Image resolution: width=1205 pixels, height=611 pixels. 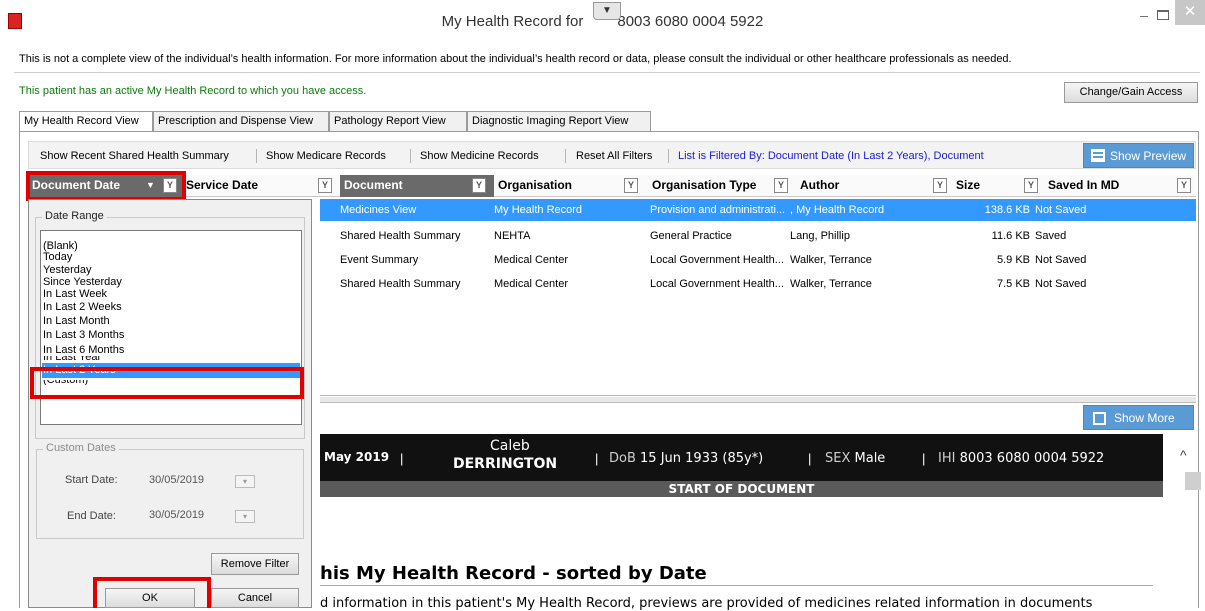 I want to click on grid-empty-area, so click(x=758, y=346).